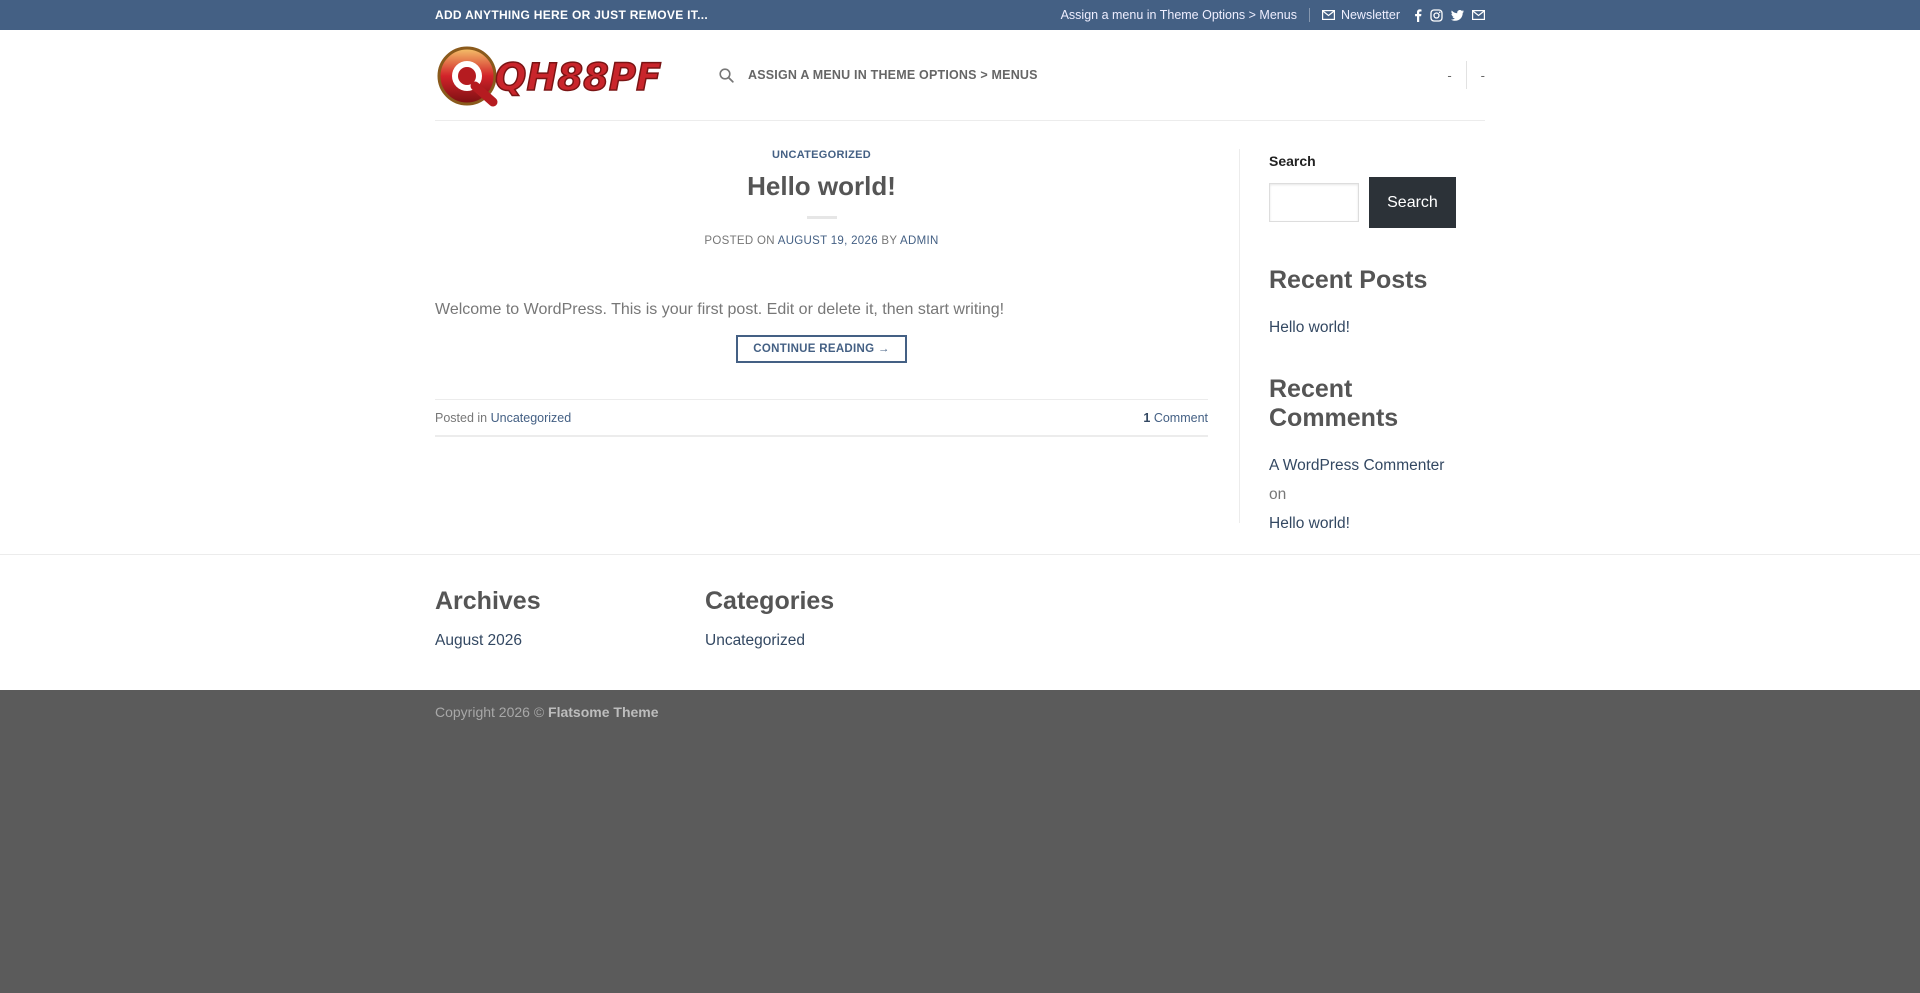 This screenshot has height=993, width=1920. Describe the element at coordinates (570, 641) in the screenshot. I see `archive-link: August 2026` at that location.